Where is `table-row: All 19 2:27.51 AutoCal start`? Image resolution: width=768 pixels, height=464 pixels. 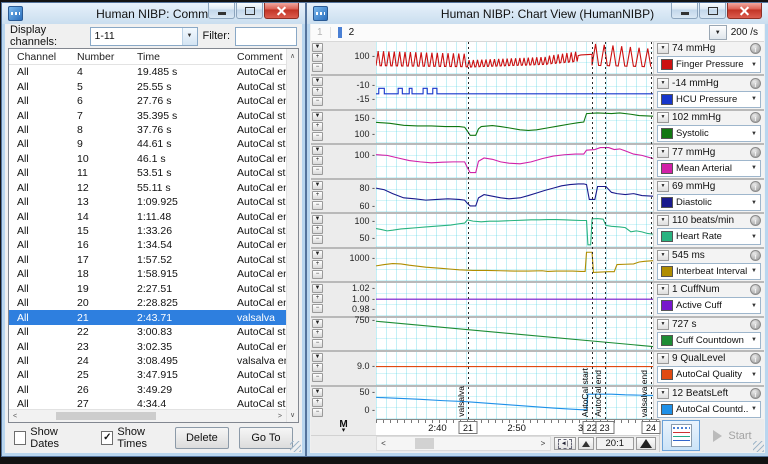 table-row: All 19 2:27.51 AutoCal start is located at coordinates (147, 289).